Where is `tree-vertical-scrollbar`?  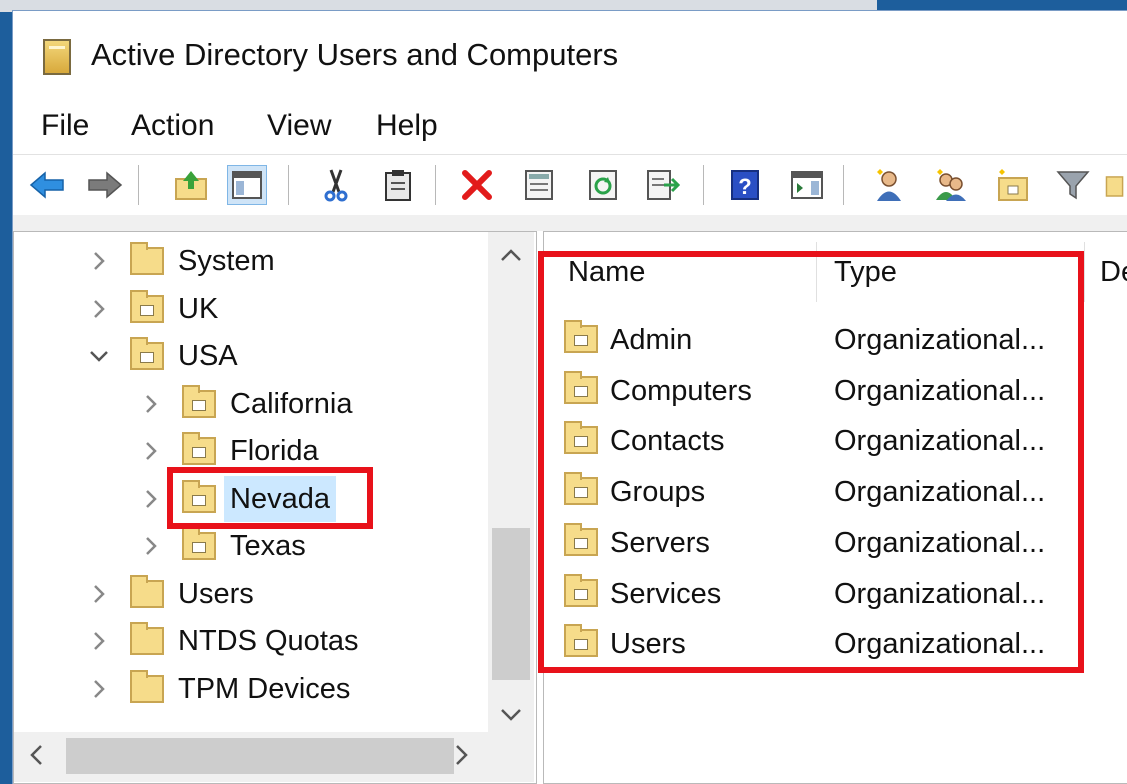
tree-vertical-scrollbar is located at coordinates (511, 482).